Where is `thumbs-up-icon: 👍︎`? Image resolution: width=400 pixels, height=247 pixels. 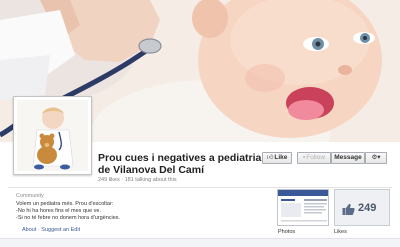
thumbs-up-icon: 👍︎ is located at coordinates (270, 157).